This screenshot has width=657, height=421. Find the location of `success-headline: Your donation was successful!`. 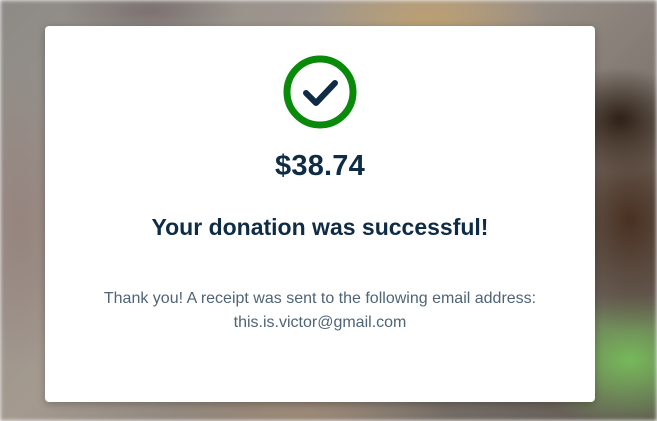

success-headline: Your donation was successful! is located at coordinates (320, 227).